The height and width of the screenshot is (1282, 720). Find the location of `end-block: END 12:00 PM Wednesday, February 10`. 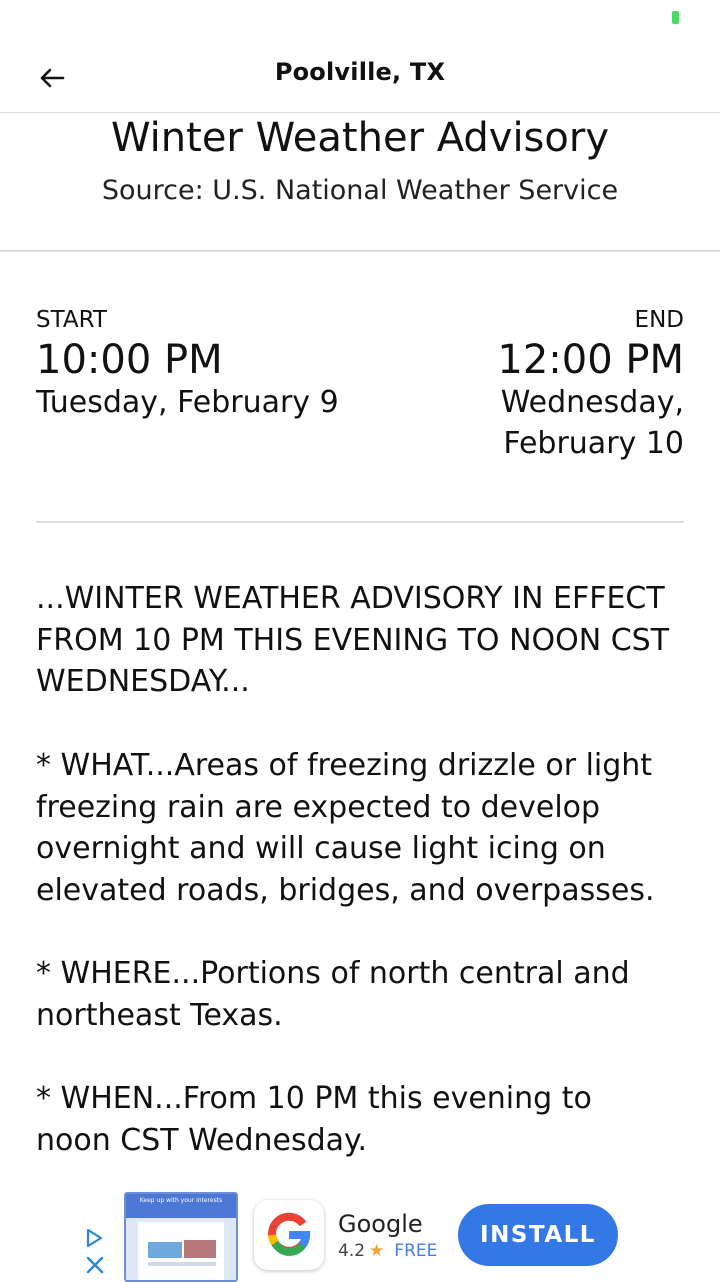

end-block: END 12:00 PM Wednesday, February 10 is located at coordinates (584, 385).